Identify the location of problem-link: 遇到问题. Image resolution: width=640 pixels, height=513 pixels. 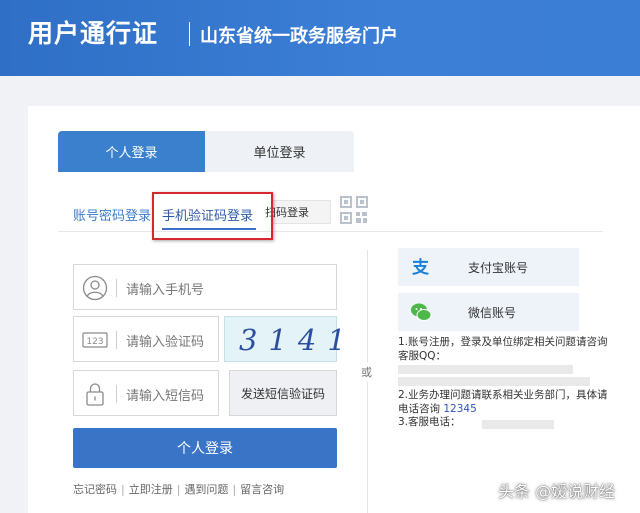
(206, 489).